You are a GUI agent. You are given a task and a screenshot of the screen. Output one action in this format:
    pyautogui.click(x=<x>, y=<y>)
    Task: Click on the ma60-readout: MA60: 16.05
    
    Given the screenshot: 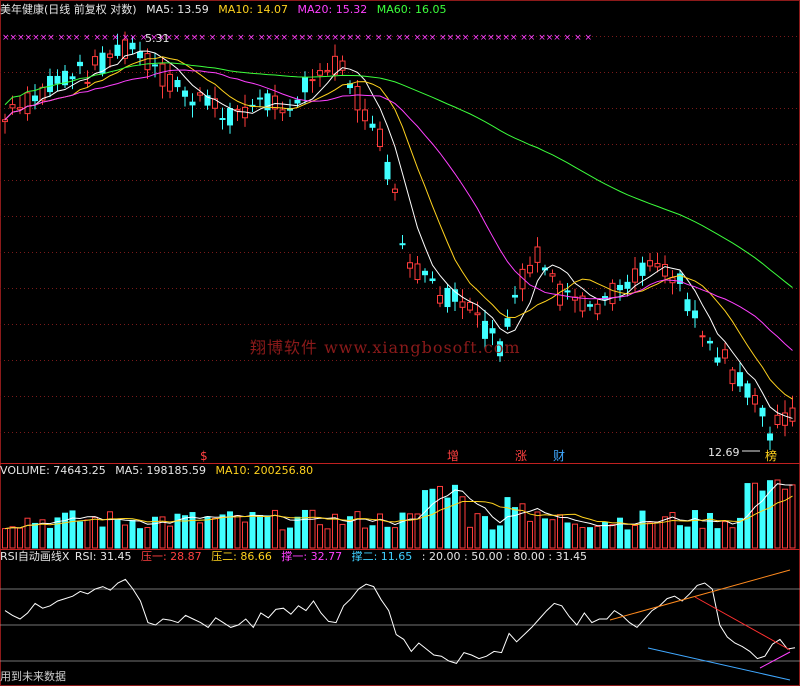 What is the action you would take?
    pyautogui.click(x=411, y=9)
    